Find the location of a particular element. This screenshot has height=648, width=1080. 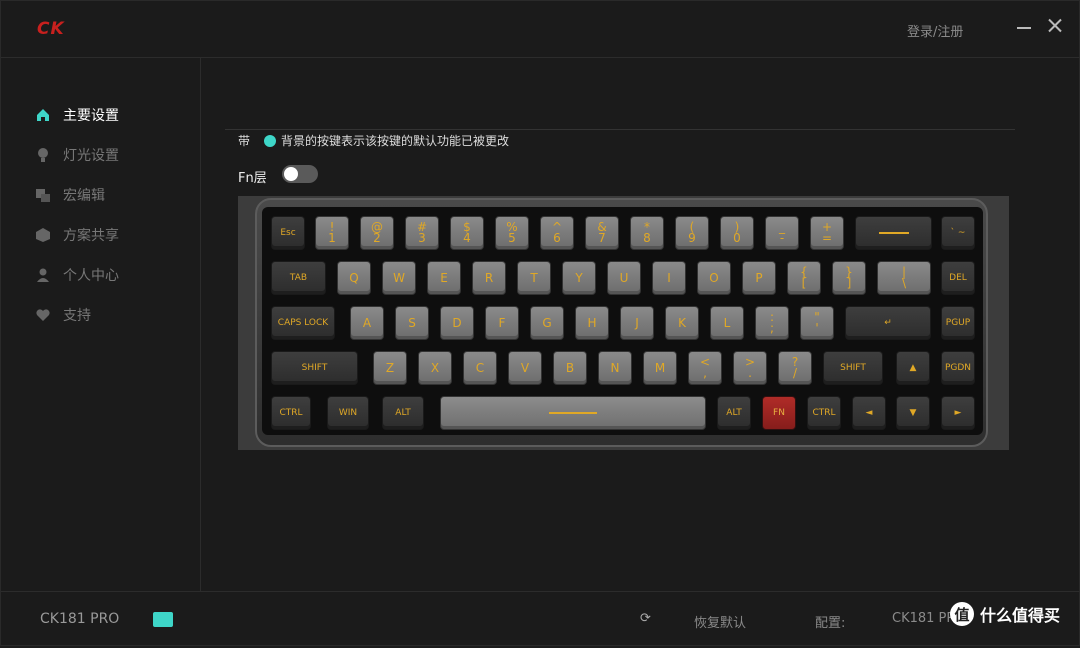

keyboard-key: ▲ is located at coordinates (913, 368).